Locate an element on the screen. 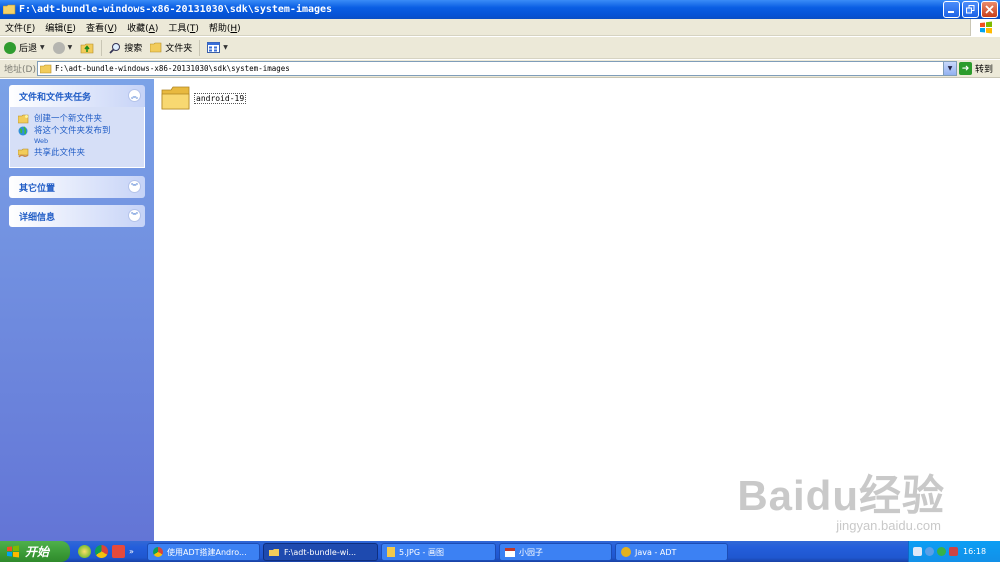  minimize-icon is located at coordinates (951, 12).